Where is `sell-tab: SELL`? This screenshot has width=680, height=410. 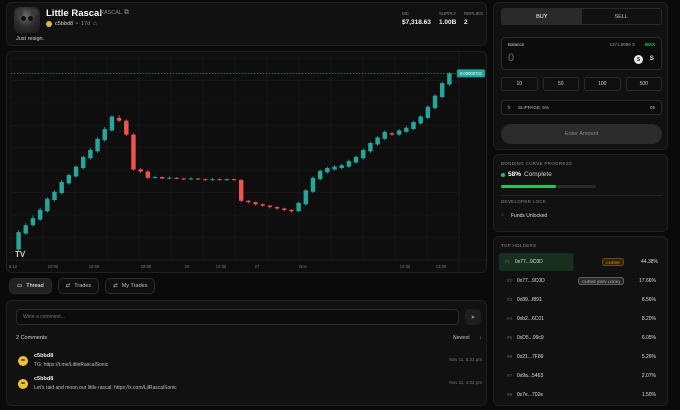 sell-tab: SELL is located at coordinates (621, 16).